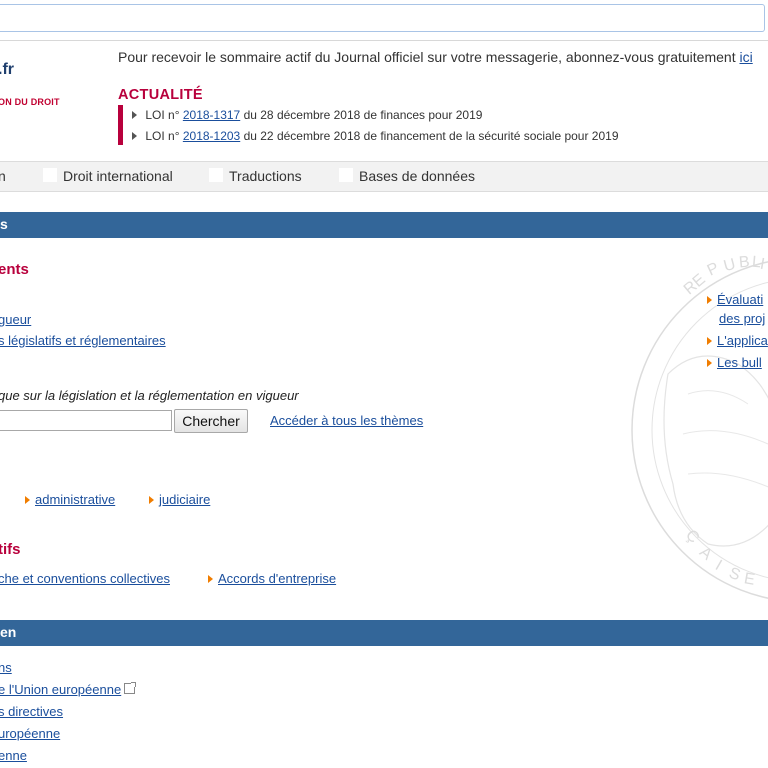  I want to click on section-bar-title: en, so click(8, 632).